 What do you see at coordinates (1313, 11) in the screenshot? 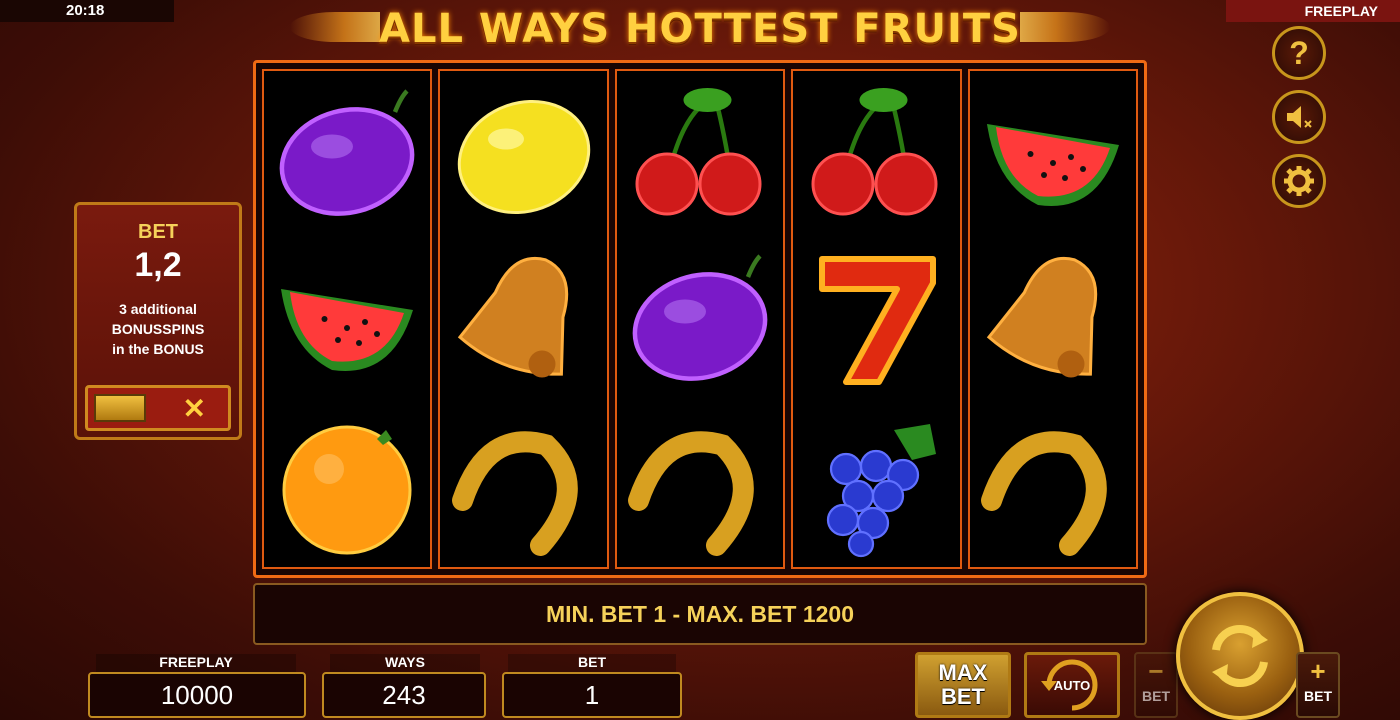
I see `mode-badge: FREEPLAY` at bounding box center [1313, 11].